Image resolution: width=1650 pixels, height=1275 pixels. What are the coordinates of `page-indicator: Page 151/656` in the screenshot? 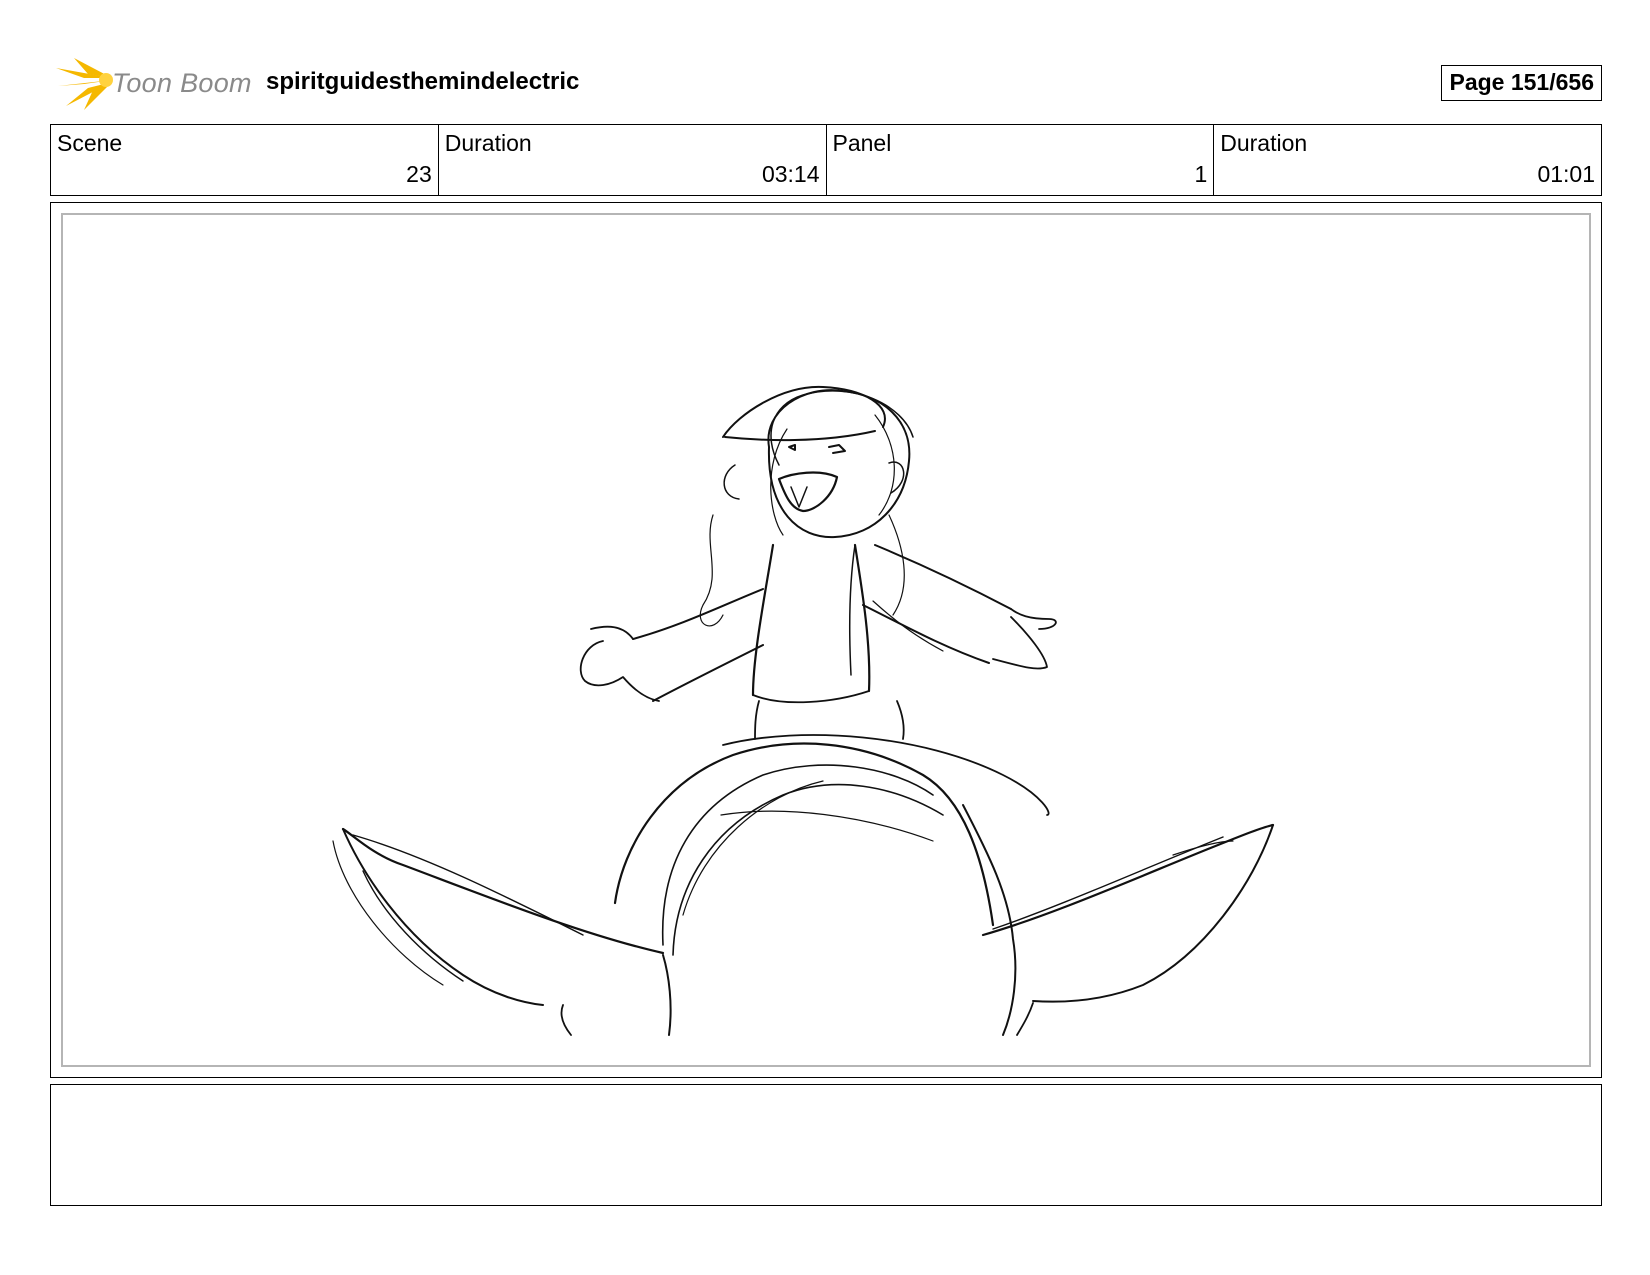 It's located at (1521, 83).